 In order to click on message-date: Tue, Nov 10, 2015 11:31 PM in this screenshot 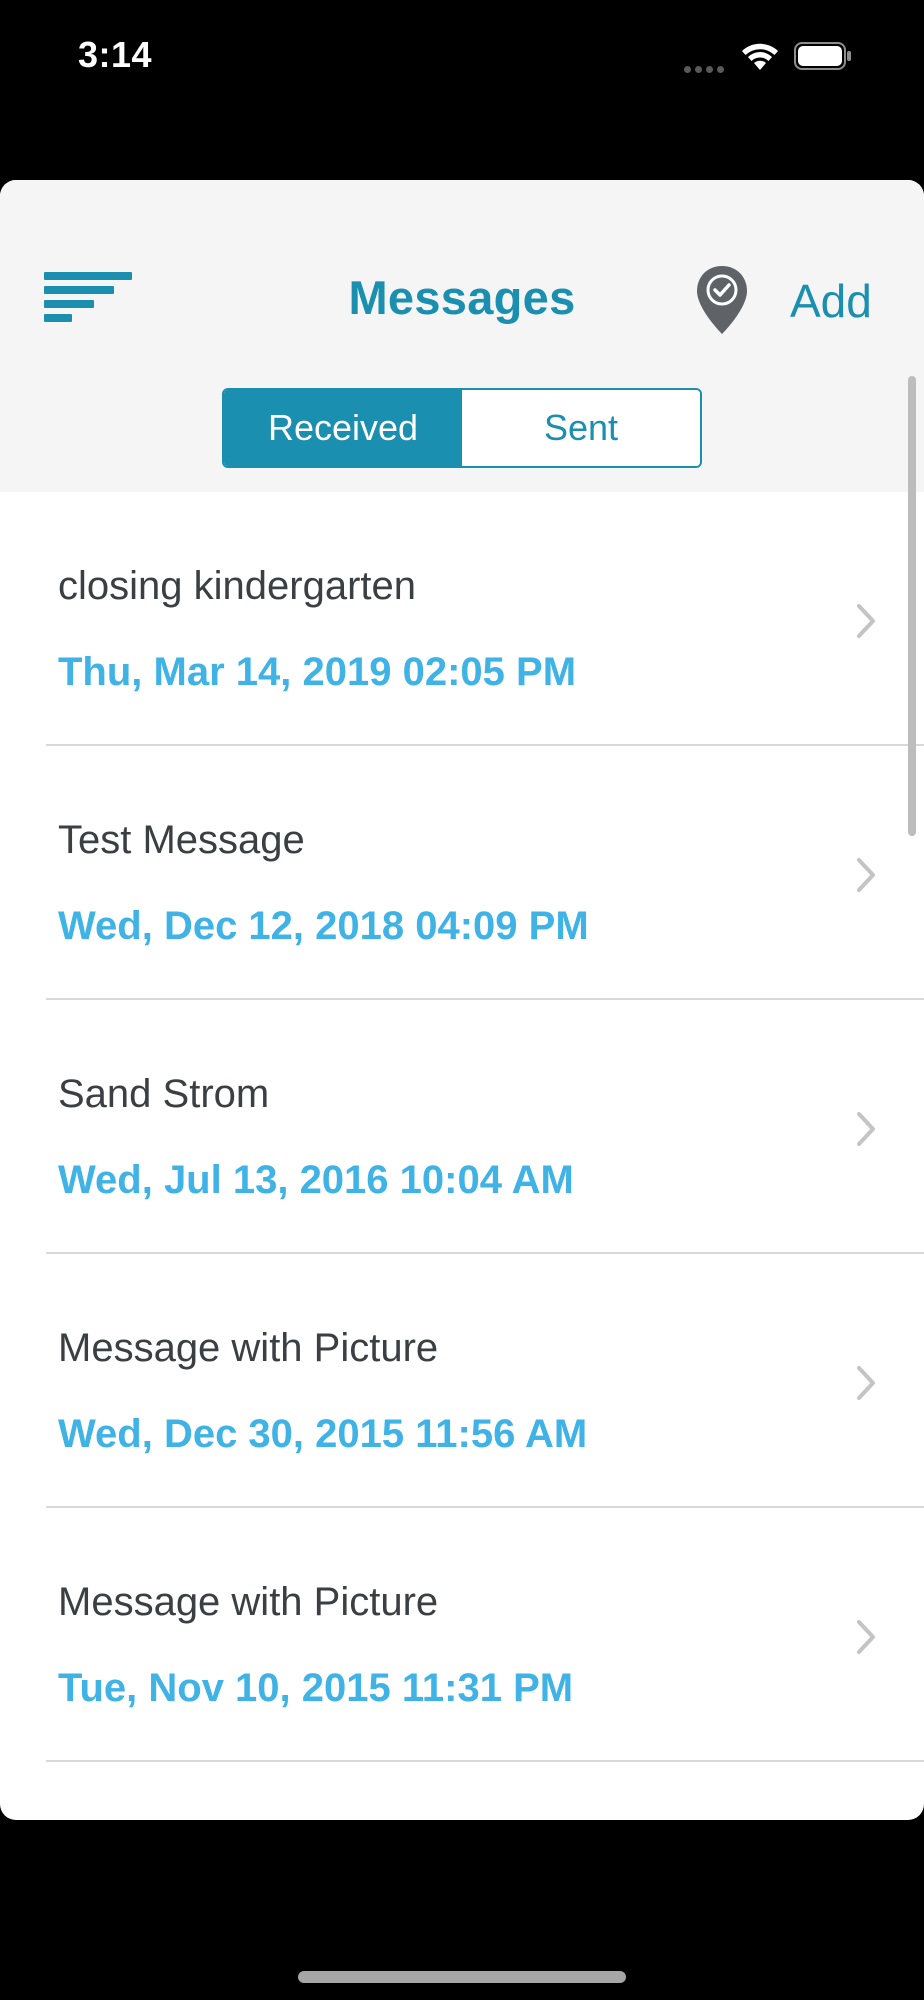, I will do `click(316, 1688)`.